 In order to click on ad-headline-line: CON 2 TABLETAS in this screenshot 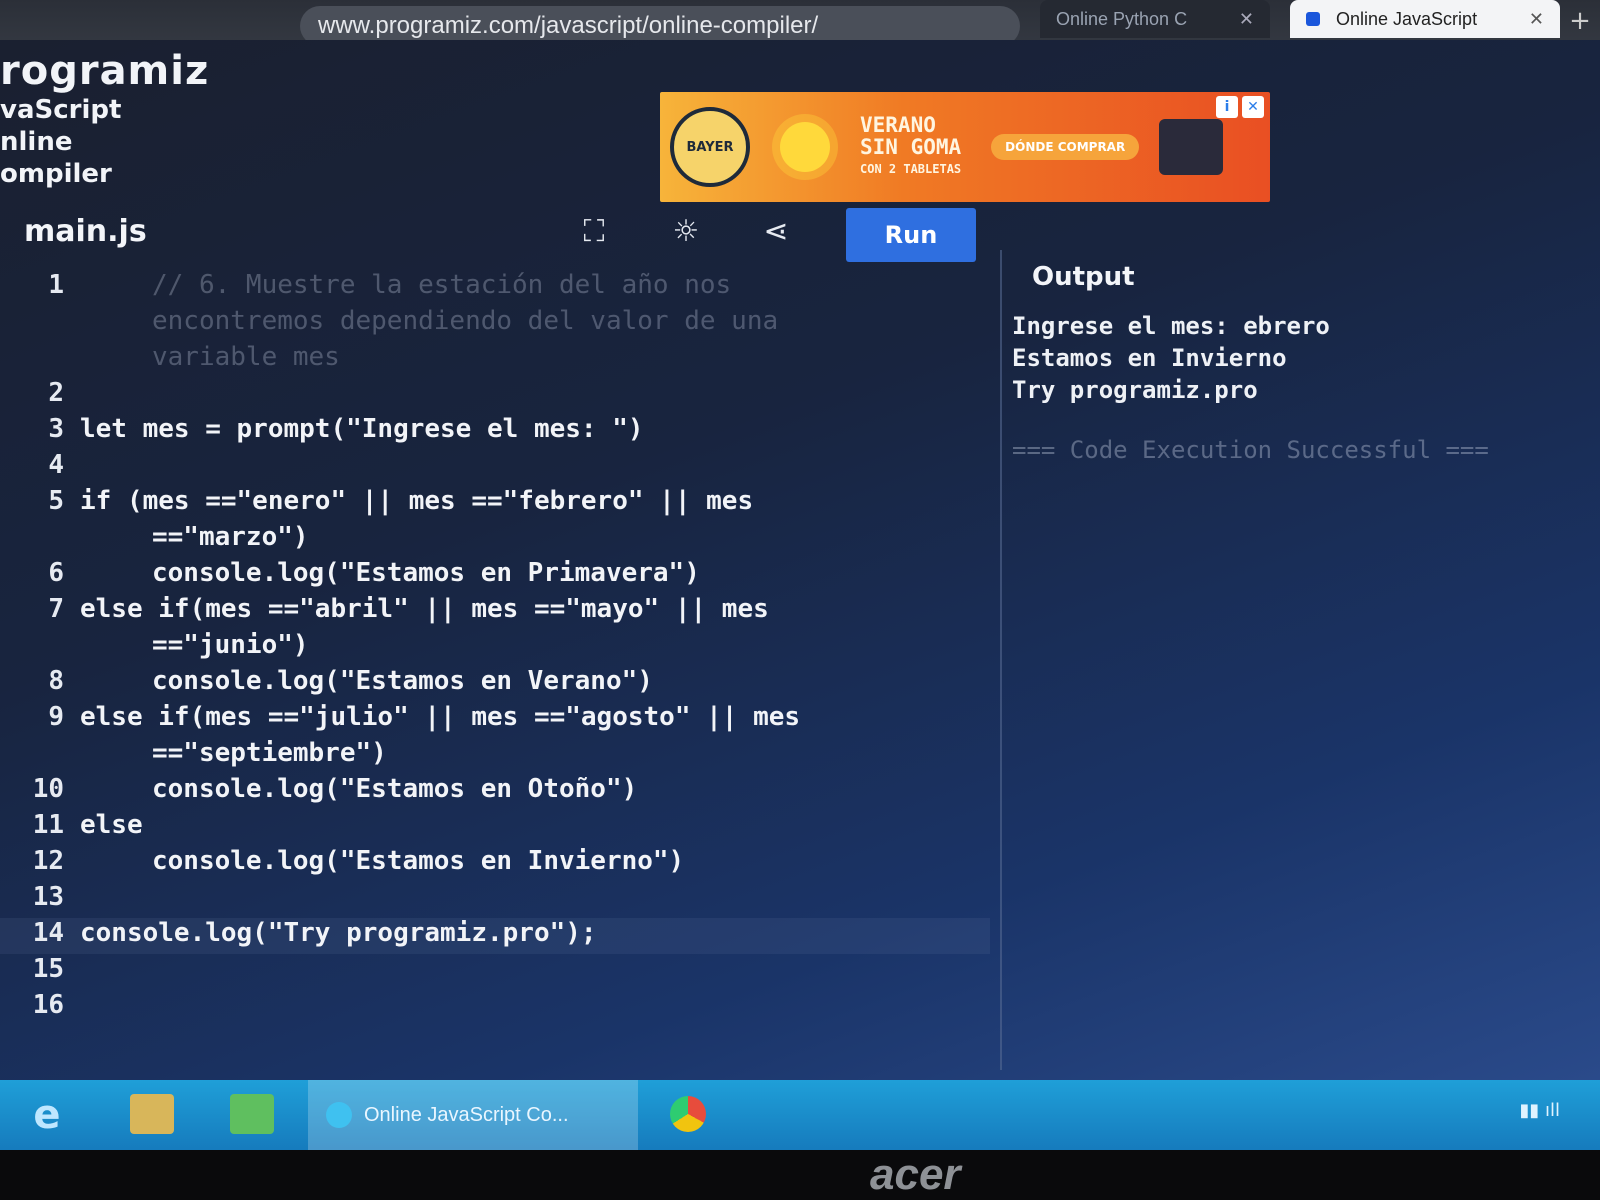, I will do `click(911, 169)`.